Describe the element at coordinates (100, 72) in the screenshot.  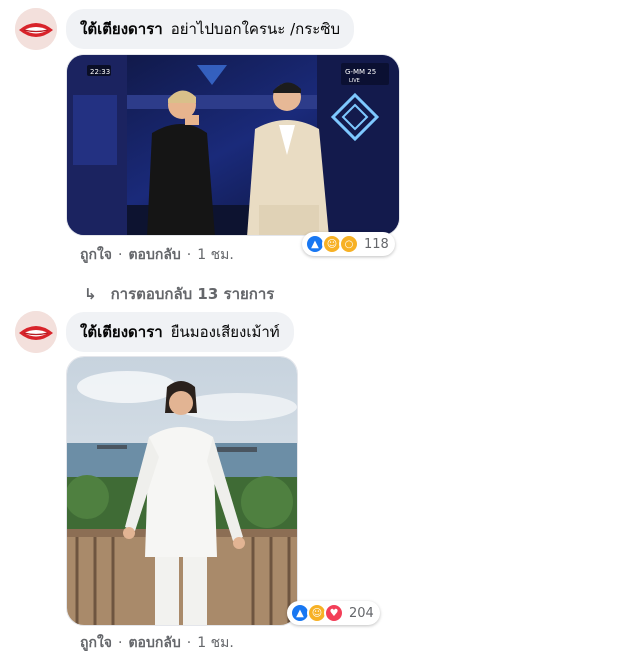
I see `video-time-label: 22:33` at that location.